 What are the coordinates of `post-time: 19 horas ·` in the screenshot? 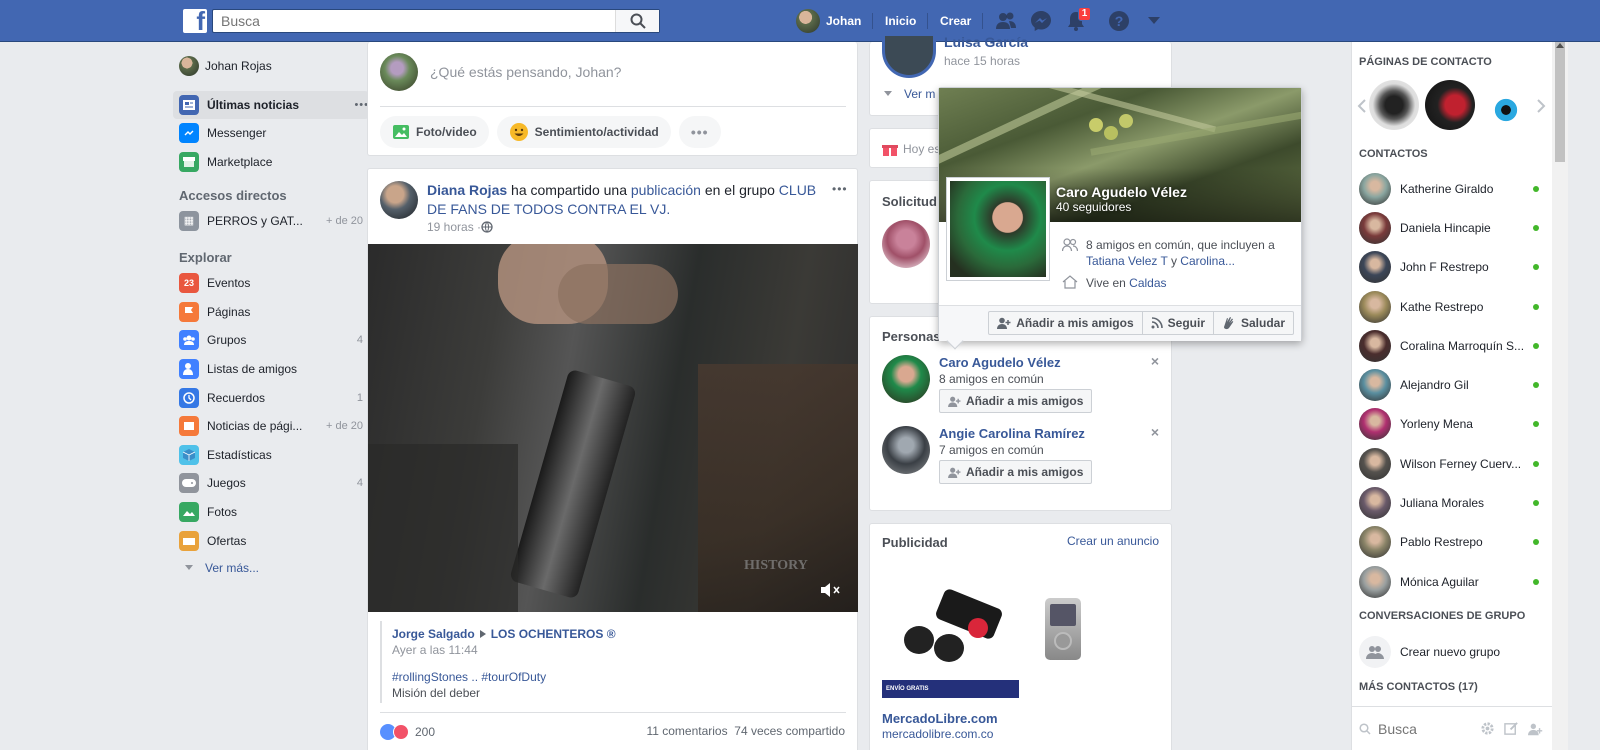 It's located at (454, 227).